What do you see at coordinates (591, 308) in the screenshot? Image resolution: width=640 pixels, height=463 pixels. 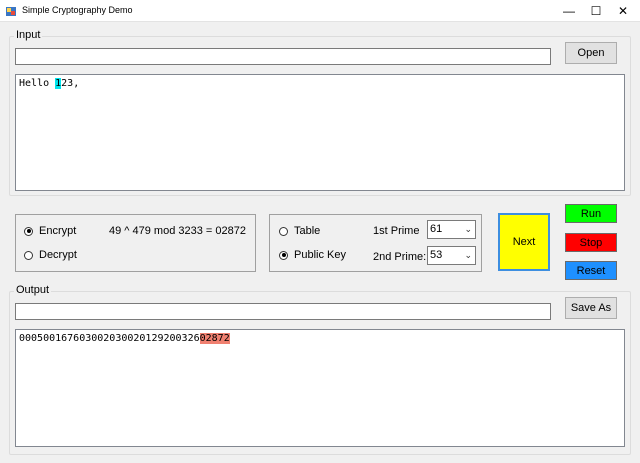 I see `save-as-button: Save As` at bounding box center [591, 308].